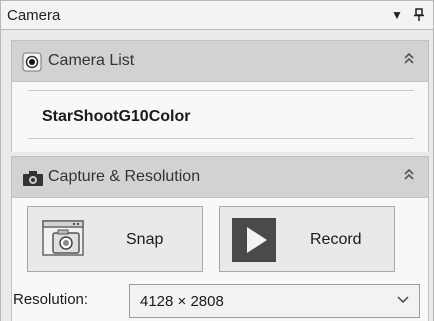  Describe the element at coordinates (124, 176) in the screenshot. I see `capture-resolution-title: Capture & Resolution` at that location.